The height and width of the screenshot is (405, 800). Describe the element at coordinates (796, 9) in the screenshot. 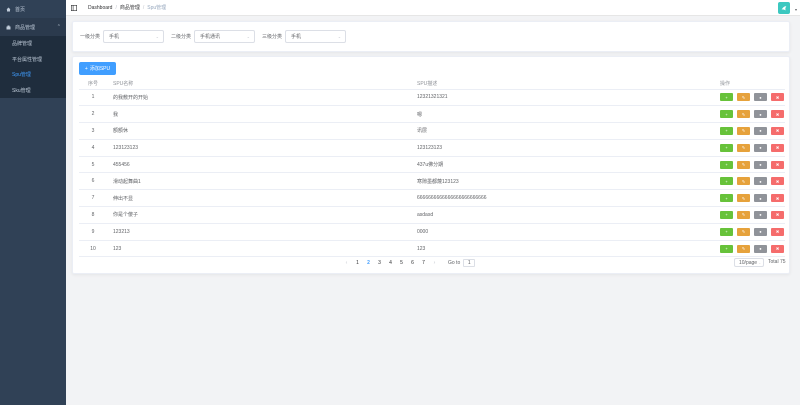

I see `caret-down-icon: ▾` at that location.